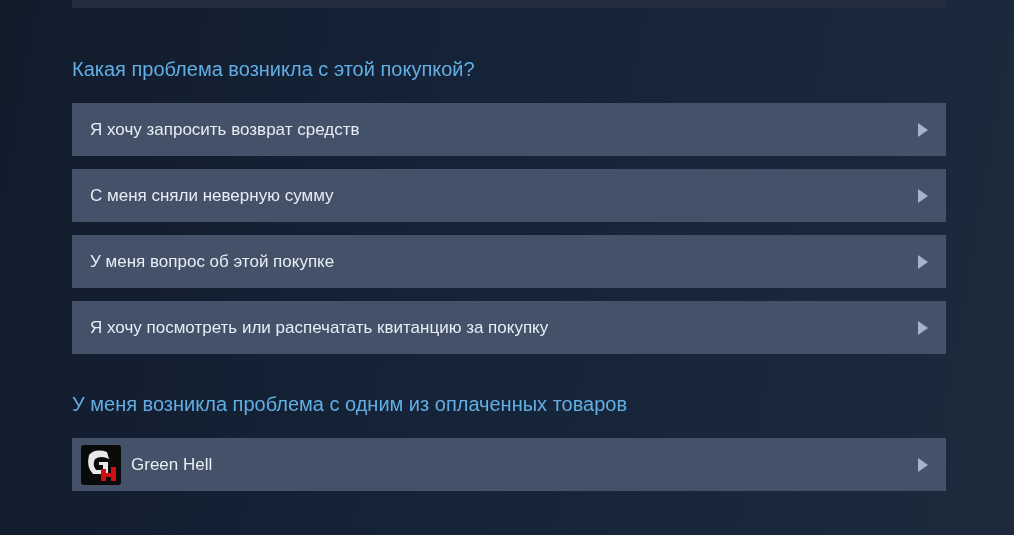  I want to click on option-label: У меня вопрос об этой покупке, so click(213, 261).